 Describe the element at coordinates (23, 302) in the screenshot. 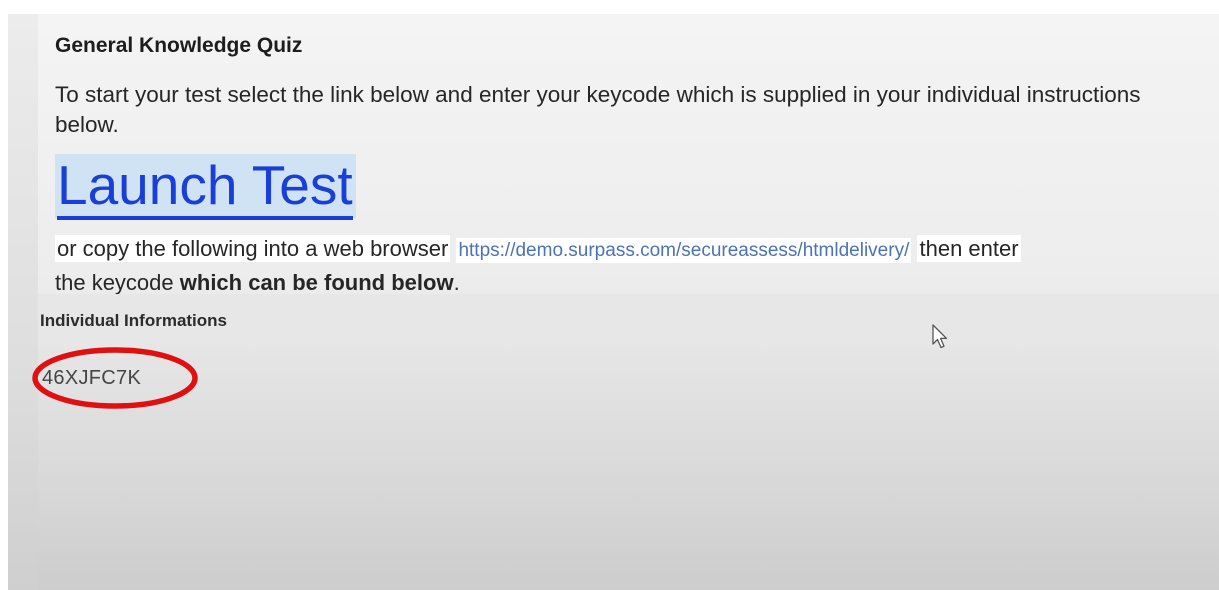

I see `left-margin-strip` at that location.